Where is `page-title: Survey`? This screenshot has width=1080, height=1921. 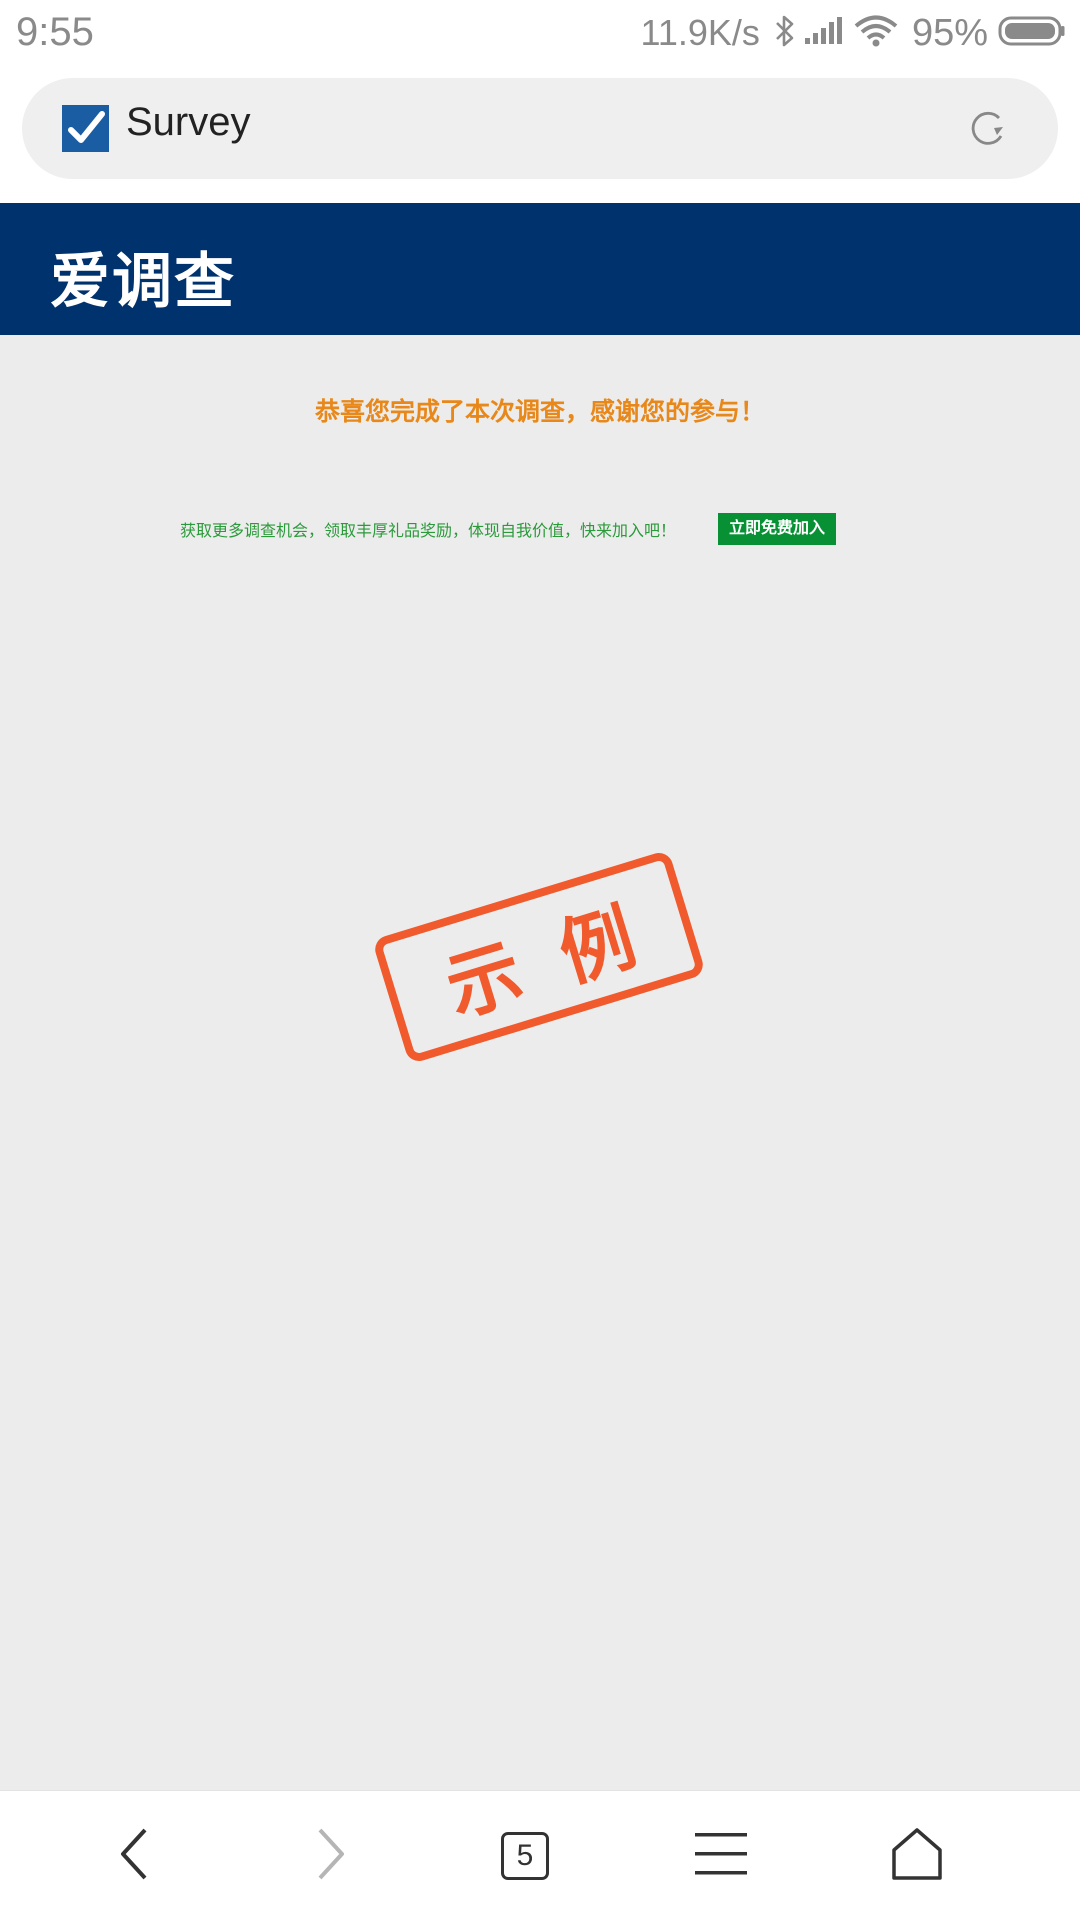 page-title: Survey is located at coordinates (188, 122).